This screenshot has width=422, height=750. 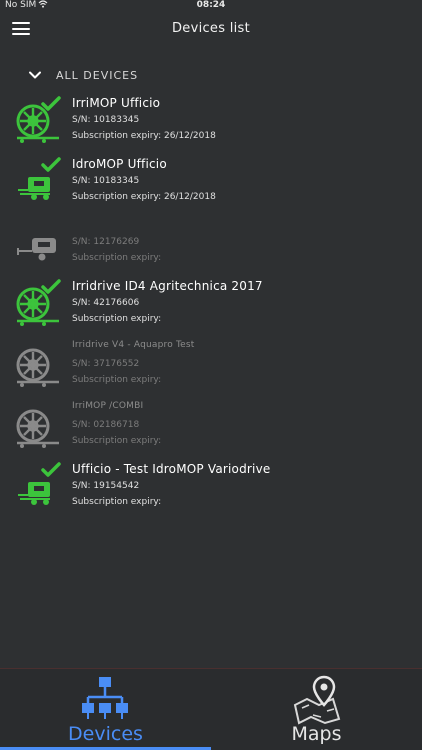 I want to click on all-devices-section-toggle: ALL DEVICES, so click(x=83, y=75).